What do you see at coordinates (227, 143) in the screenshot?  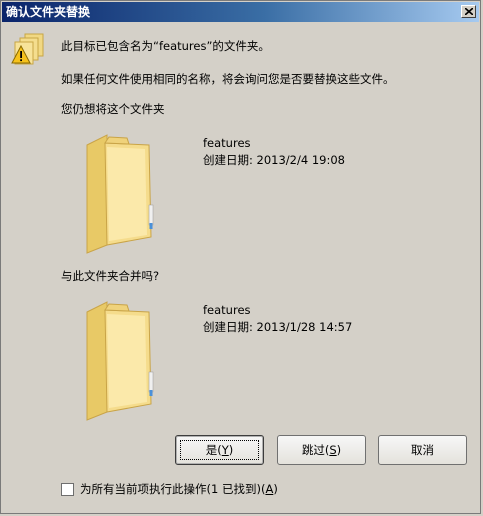 I see `source-folder-name: features` at bounding box center [227, 143].